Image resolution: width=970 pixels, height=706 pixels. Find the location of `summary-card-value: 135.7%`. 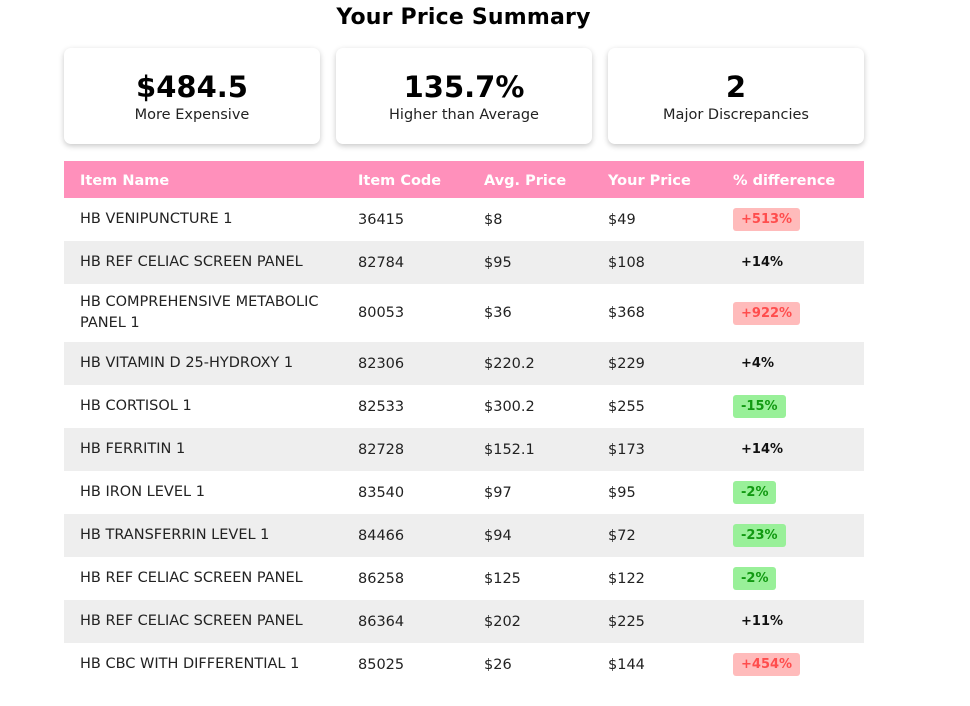

summary-card-value: 135.7% is located at coordinates (464, 87).